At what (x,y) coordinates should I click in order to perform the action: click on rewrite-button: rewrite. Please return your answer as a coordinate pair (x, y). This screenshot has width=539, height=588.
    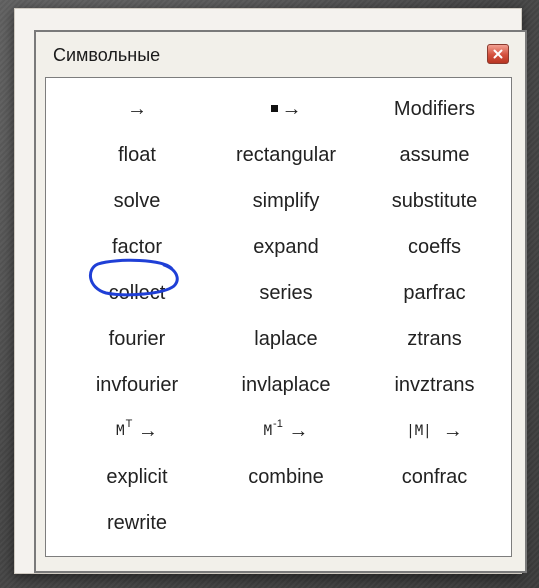
    Looking at the image, I should click on (131, 523).